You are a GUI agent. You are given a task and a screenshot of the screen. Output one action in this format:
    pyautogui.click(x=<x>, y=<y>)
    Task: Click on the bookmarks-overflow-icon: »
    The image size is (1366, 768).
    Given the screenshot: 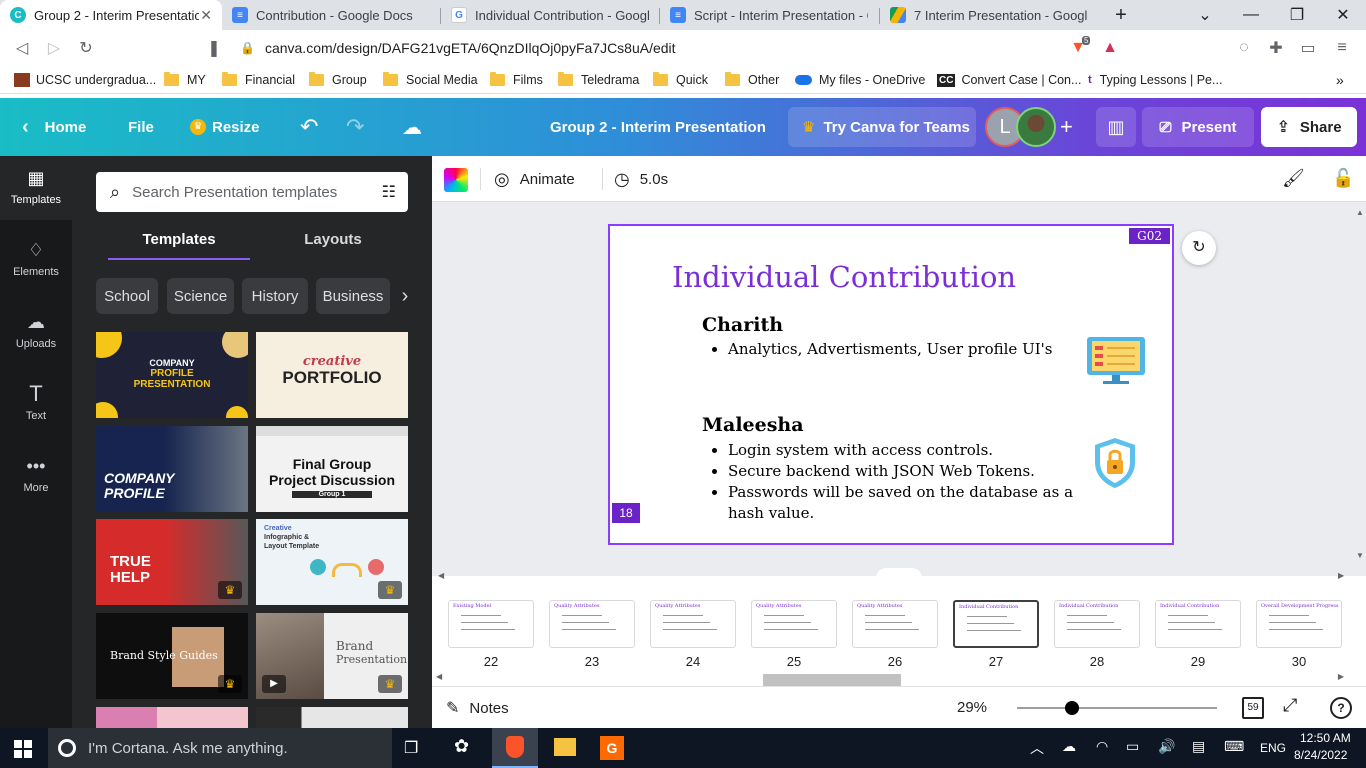 What is the action you would take?
    pyautogui.click(x=1340, y=80)
    